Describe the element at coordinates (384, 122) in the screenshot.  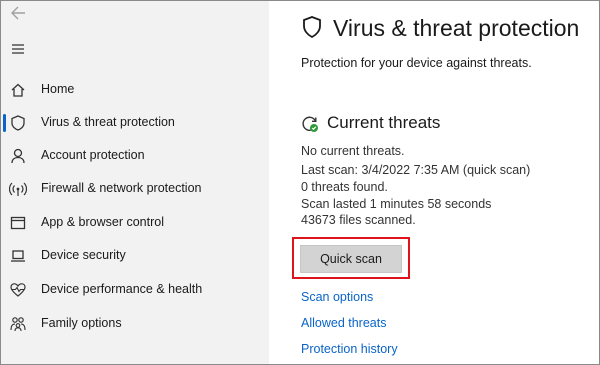
I see `current-threats-heading: Current threats` at that location.